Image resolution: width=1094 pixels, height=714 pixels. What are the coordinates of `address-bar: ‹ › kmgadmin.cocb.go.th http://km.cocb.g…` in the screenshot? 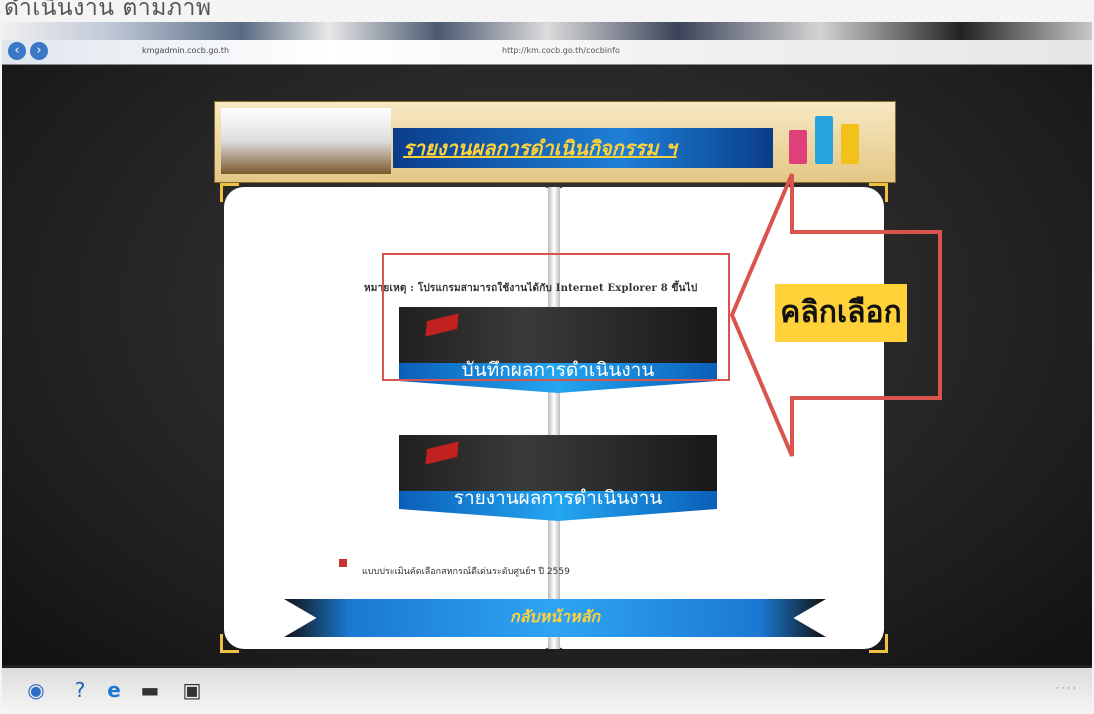 It's located at (547, 52).